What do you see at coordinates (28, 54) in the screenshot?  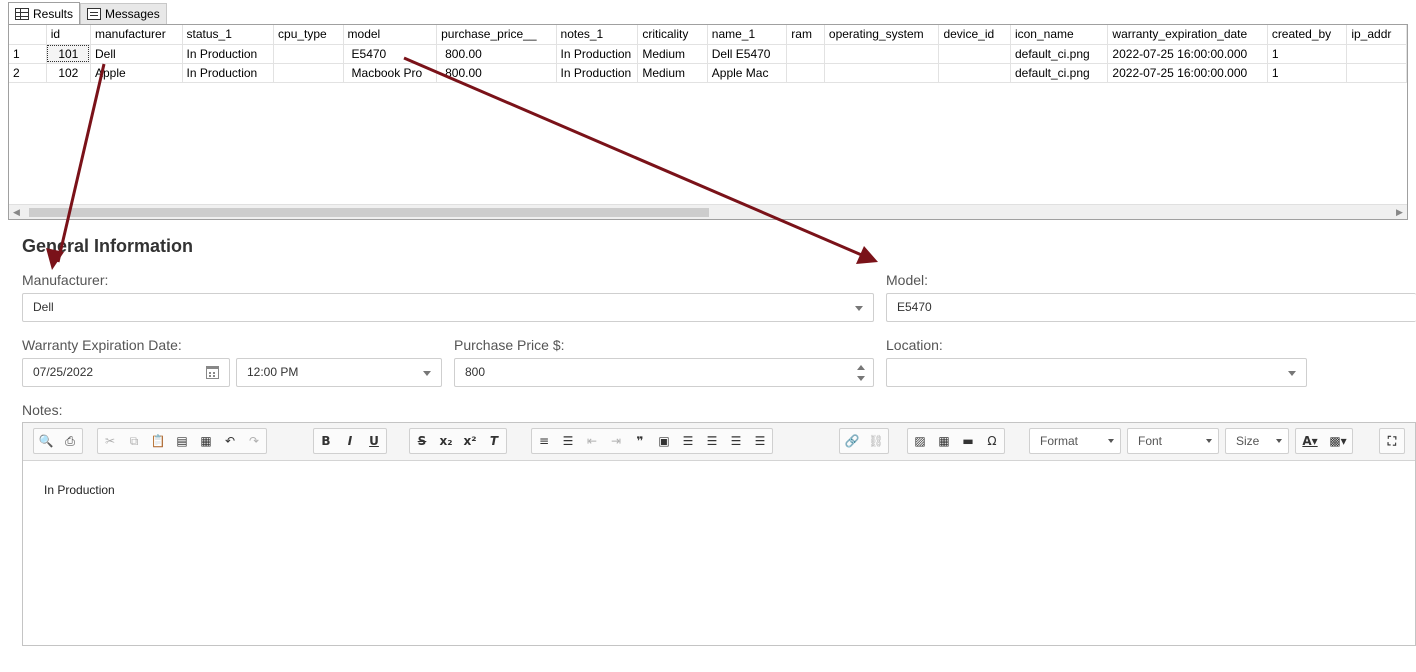 I see `row-number: 1` at bounding box center [28, 54].